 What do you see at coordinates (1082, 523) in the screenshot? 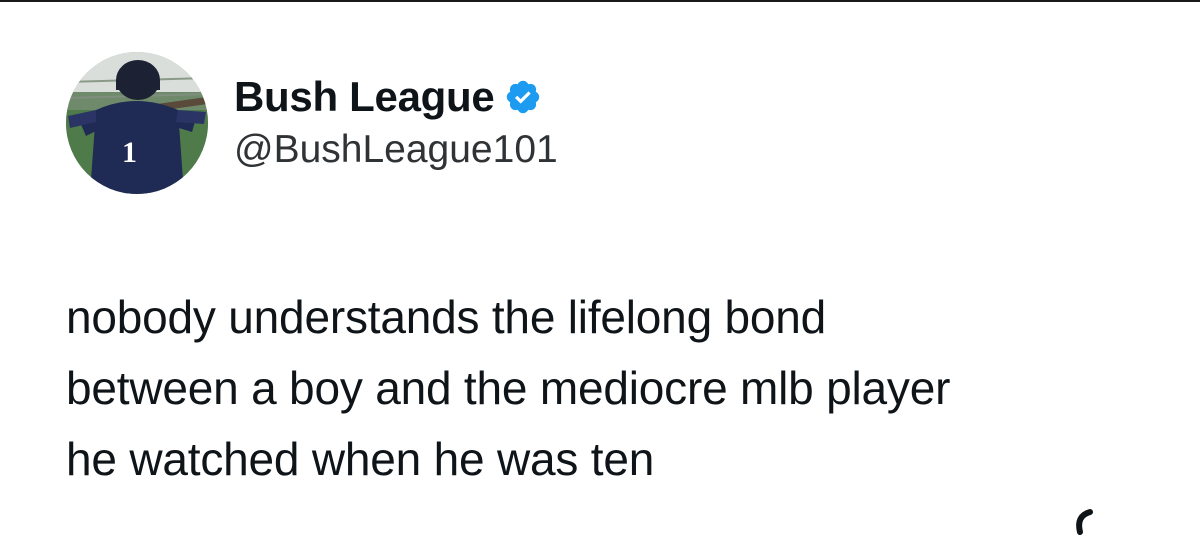
I see `partial-glyph-icon` at bounding box center [1082, 523].